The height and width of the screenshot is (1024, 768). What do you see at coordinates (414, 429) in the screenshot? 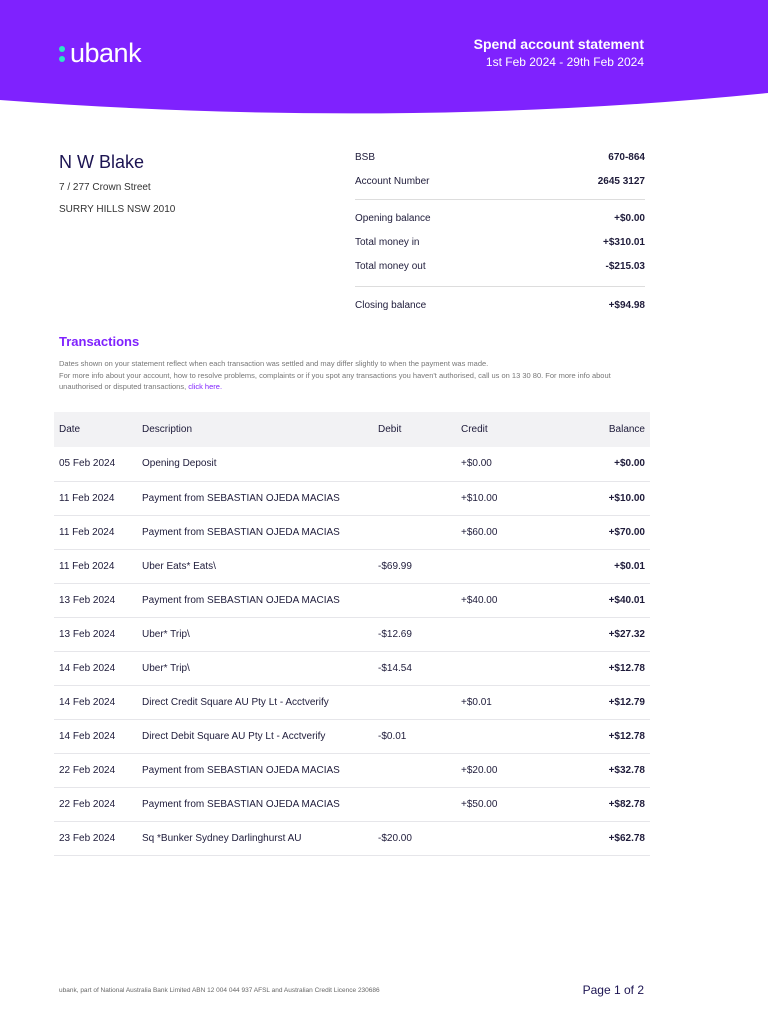
I see `col-debit: Debit` at bounding box center [414, 429].